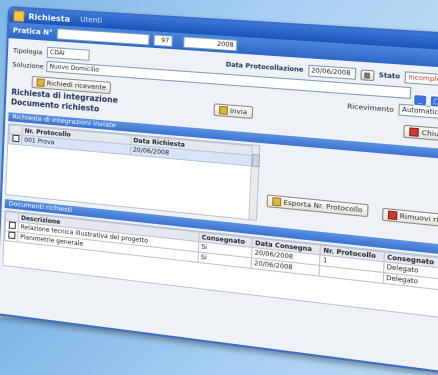  I want to click on stato-field: Incompleta, so click(421, 79).